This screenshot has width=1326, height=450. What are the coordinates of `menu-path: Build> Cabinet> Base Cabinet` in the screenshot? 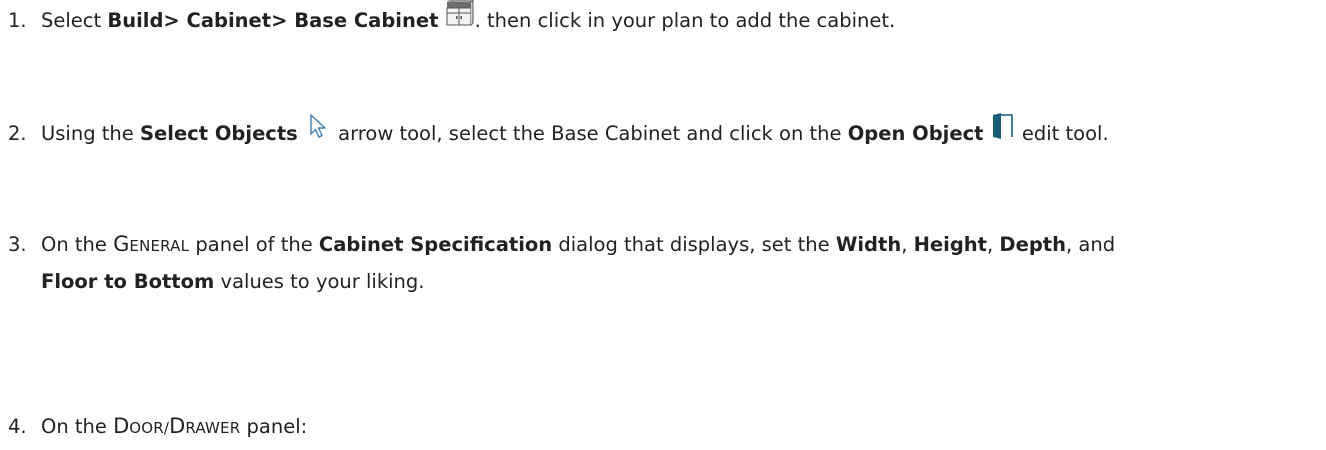 It's located at (273, 20).